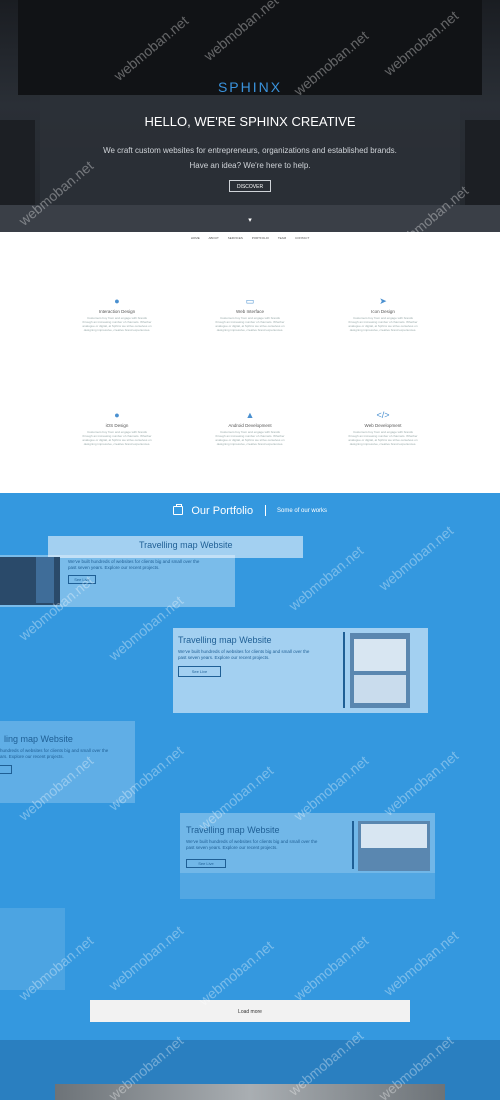 The height and width of the screenshot is (1104, 500). I want to click on hero-title: HELLO, WE'RE SPHINX CREATIVE, so click(250, 121).